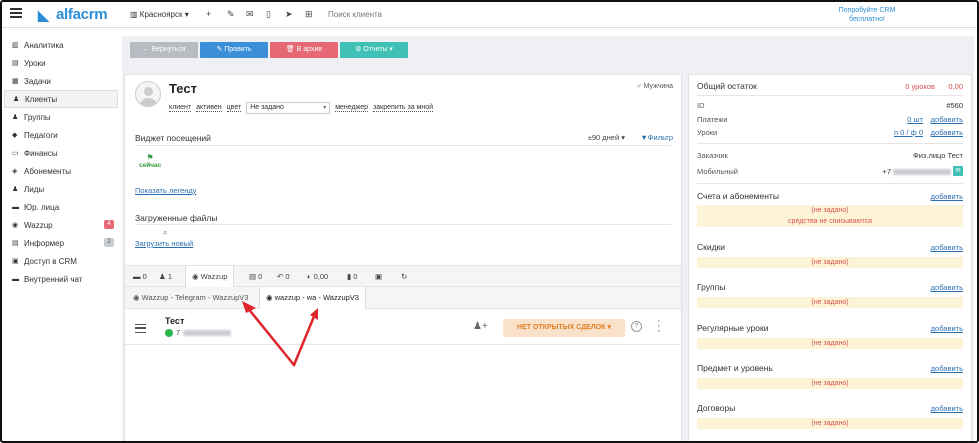 This screenshot has width=979, height=443. What do you see at coordinates (140, 277) in the screenshot?
I see `tab-messages: ▬ 0` at bounding box center [140, 277].